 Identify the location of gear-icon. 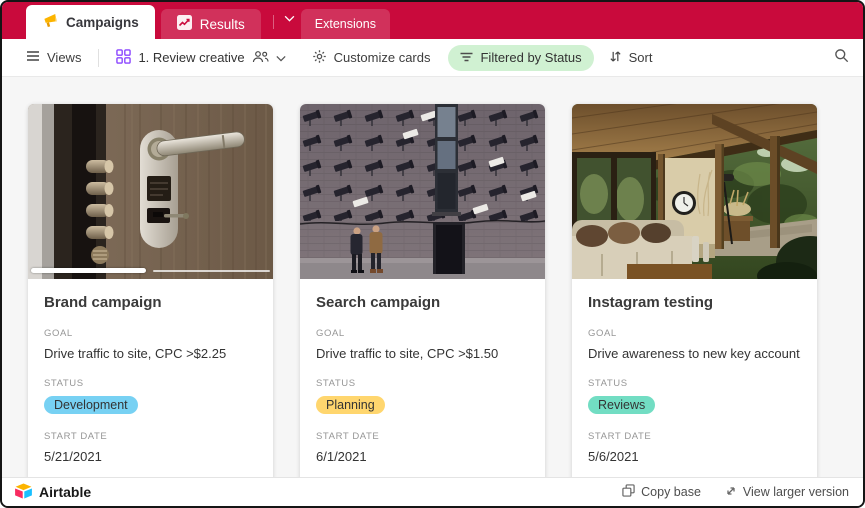
(319, 58).